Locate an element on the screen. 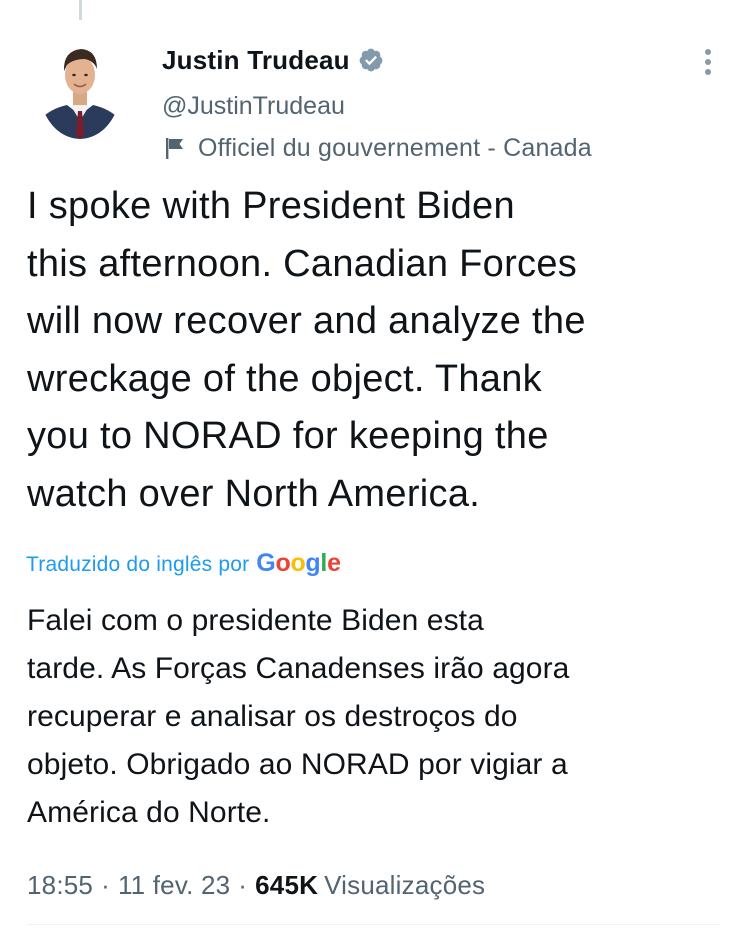  tweet-text-line: I spoke with President Biden is located at coordinates (271, 206).